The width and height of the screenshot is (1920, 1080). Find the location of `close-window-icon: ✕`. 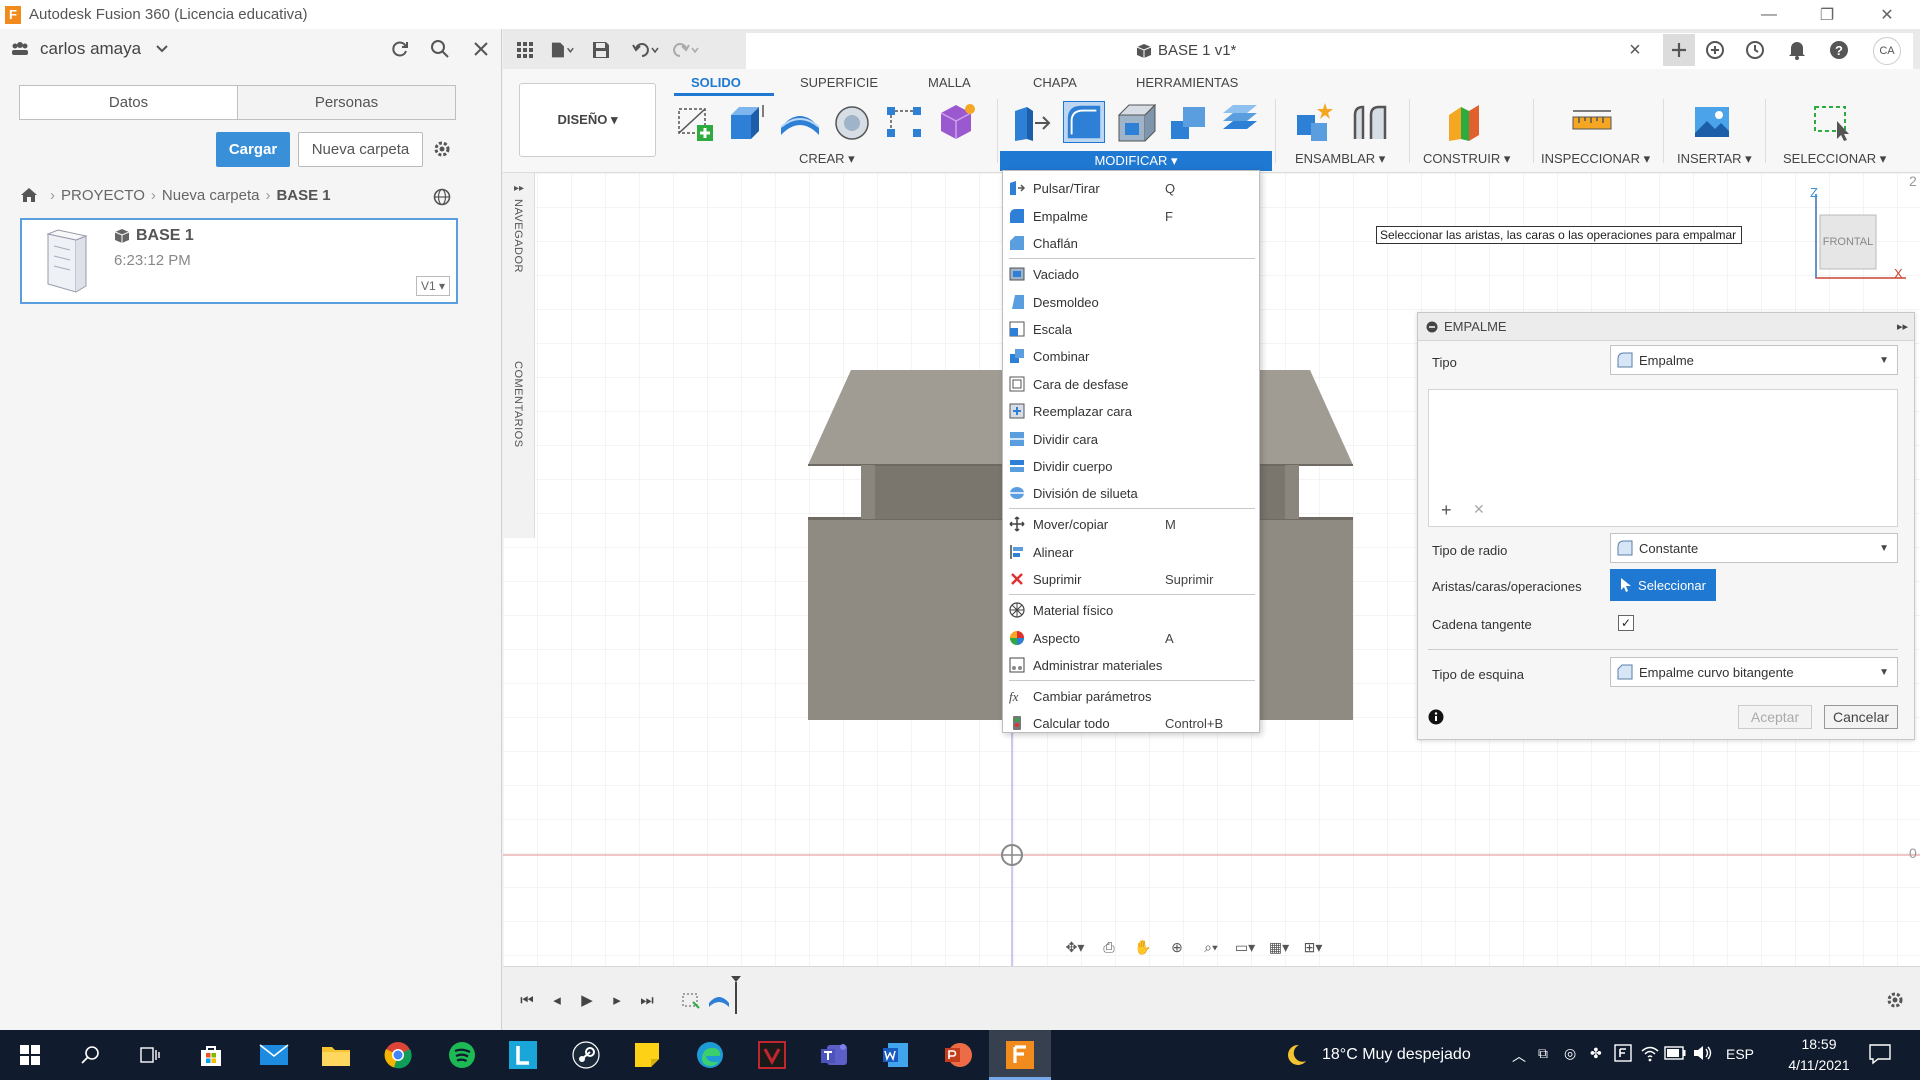

close-window-icon: ✕ is located at coordinates (1887, 14).